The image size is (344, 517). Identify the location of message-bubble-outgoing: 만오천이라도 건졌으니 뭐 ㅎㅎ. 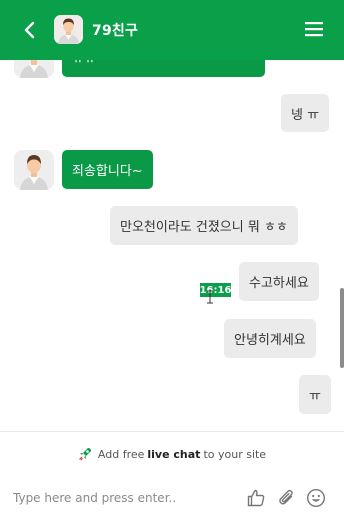
(204, 225).